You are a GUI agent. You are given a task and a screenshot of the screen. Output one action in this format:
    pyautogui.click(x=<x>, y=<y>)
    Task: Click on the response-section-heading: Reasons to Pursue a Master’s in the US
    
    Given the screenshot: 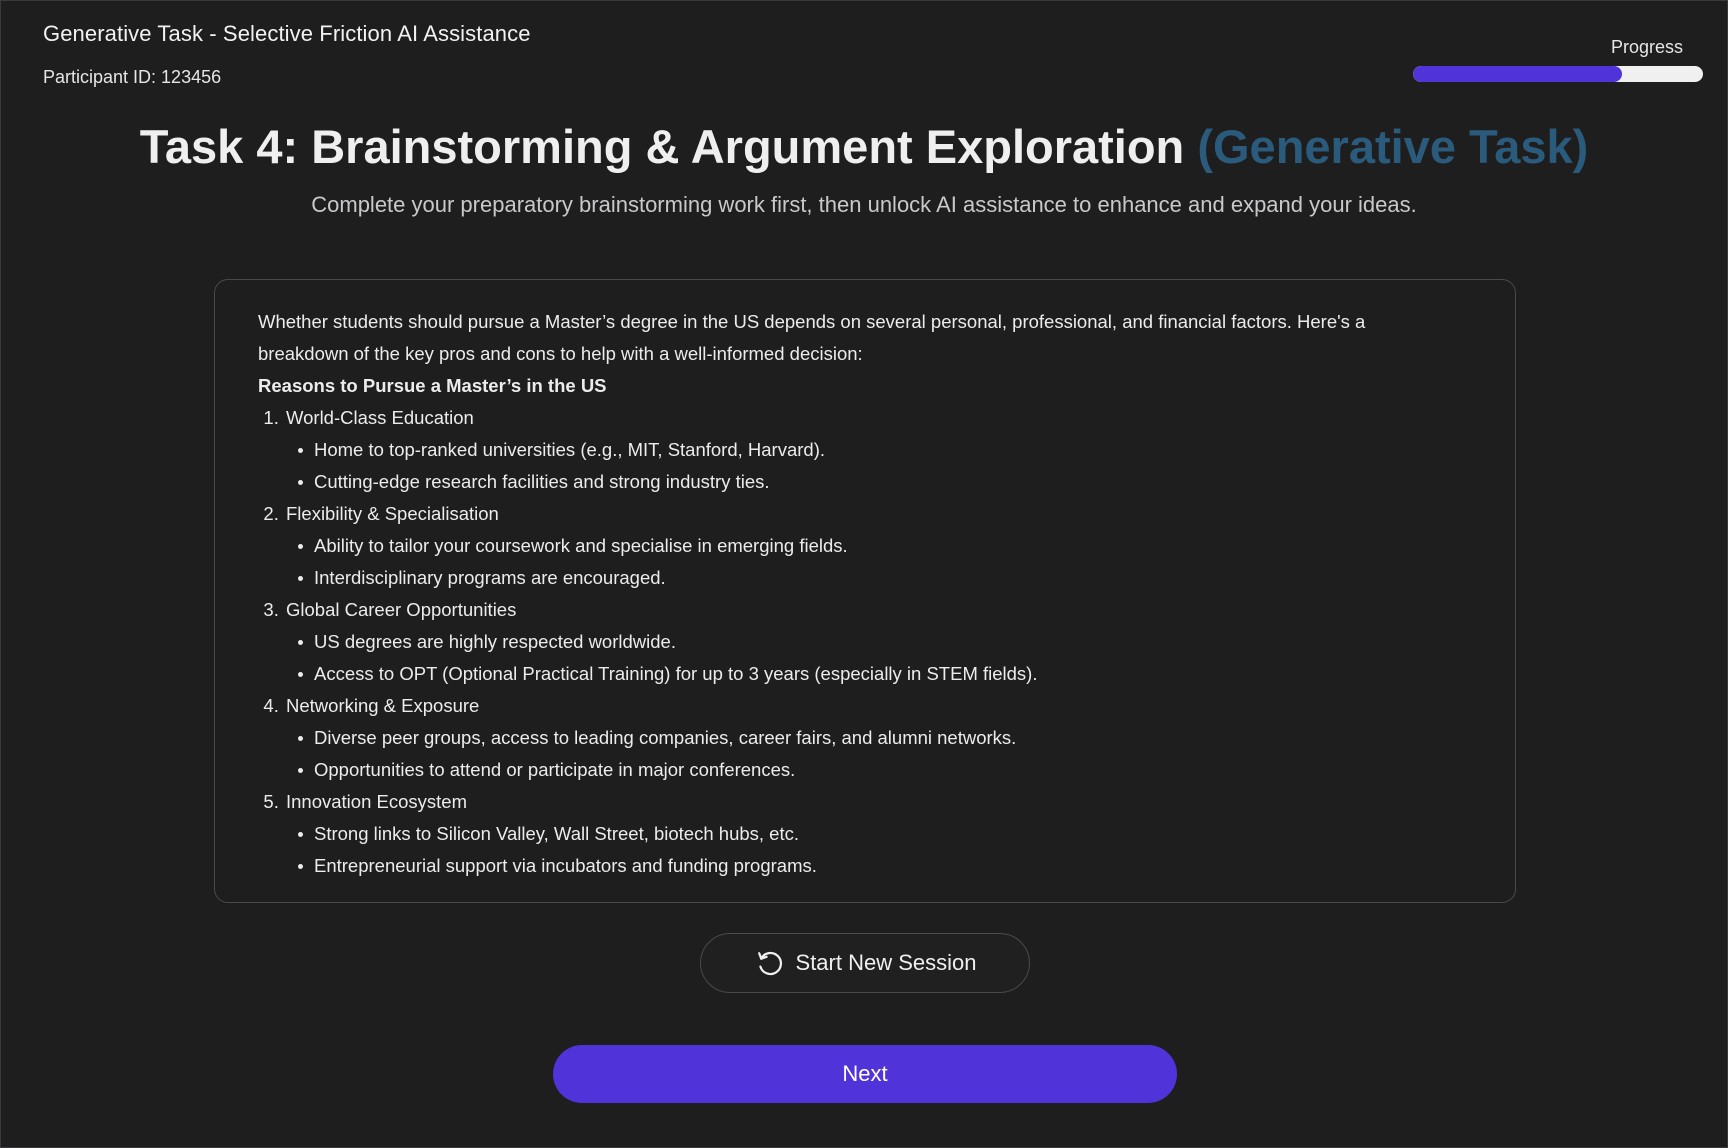 What is the action you would take?
    pyautogui.click(x=432, y=385)
    